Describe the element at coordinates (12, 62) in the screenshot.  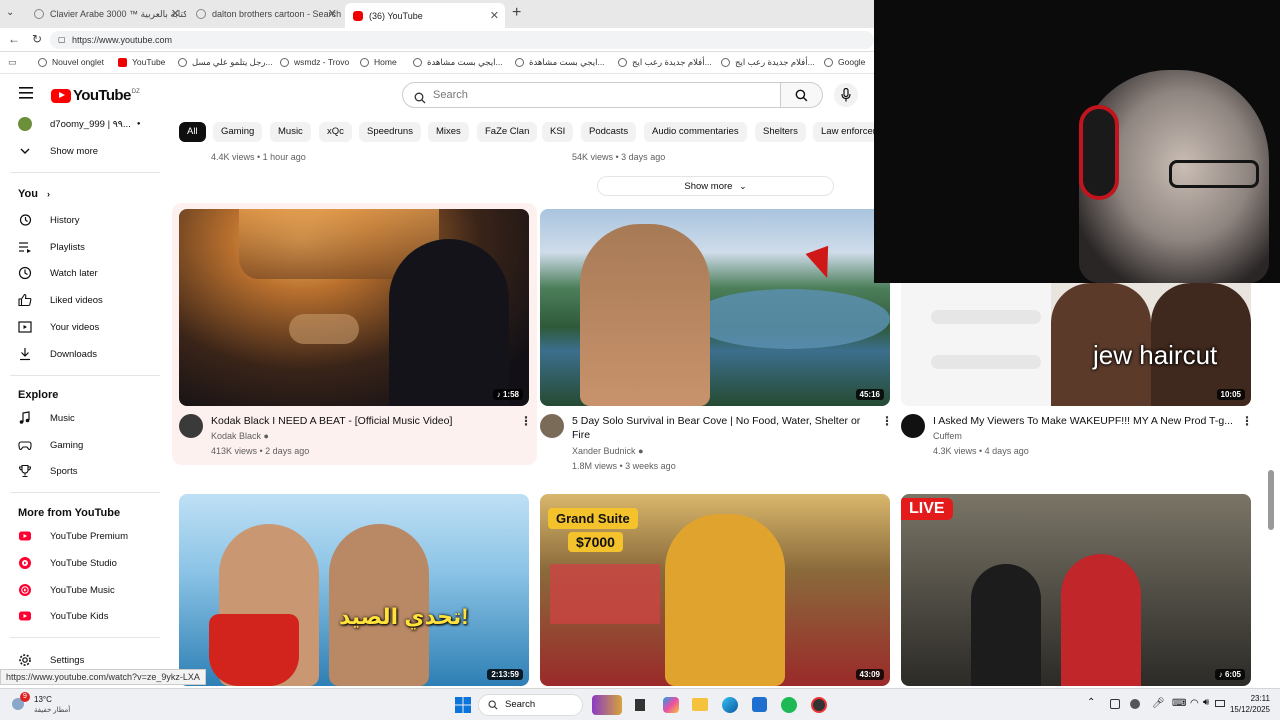
I see `bookmarks-menu-icon: ▭` at that location.